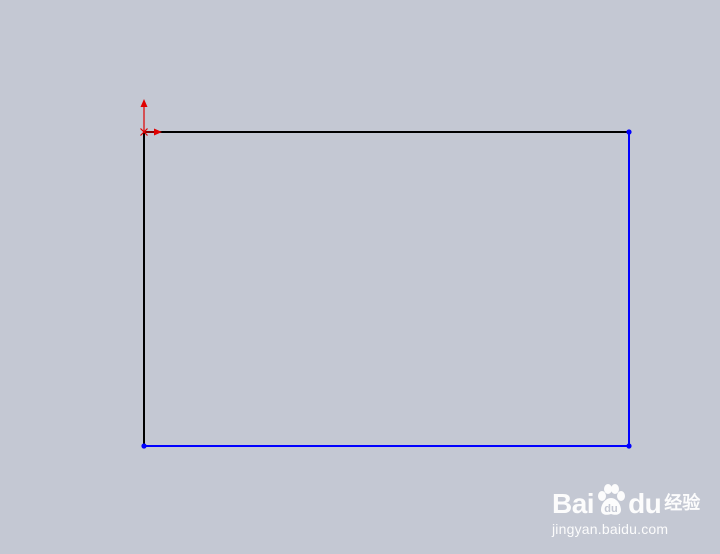 The width and height of the screenshot is (720, 554). I want to click on sketch-origin-icon, so click(151, 117).